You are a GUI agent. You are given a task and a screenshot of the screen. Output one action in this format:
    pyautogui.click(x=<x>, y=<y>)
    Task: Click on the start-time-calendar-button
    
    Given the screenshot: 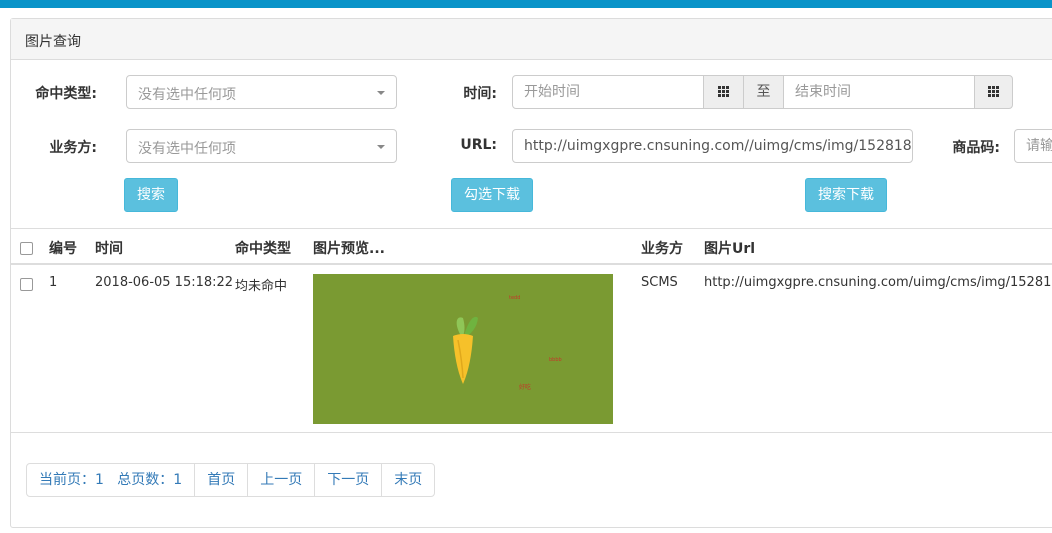 What is the action you would take?
    pyautogui.click(x=723, y=92)
    